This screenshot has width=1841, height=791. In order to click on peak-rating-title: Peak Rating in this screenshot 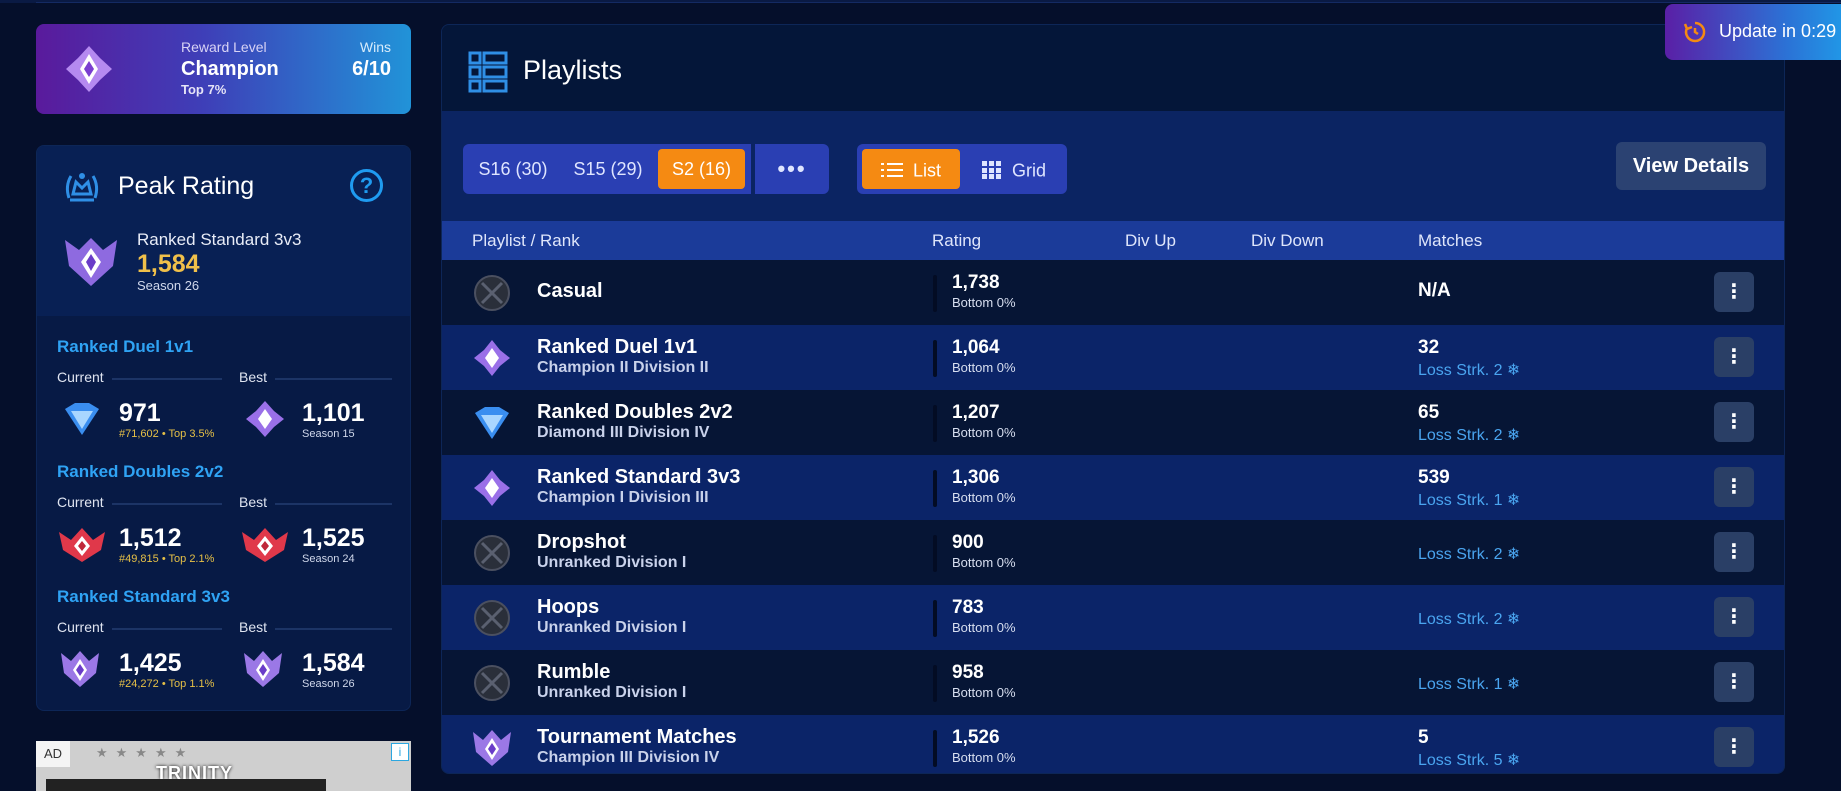, I will do `click(186, 186)`.